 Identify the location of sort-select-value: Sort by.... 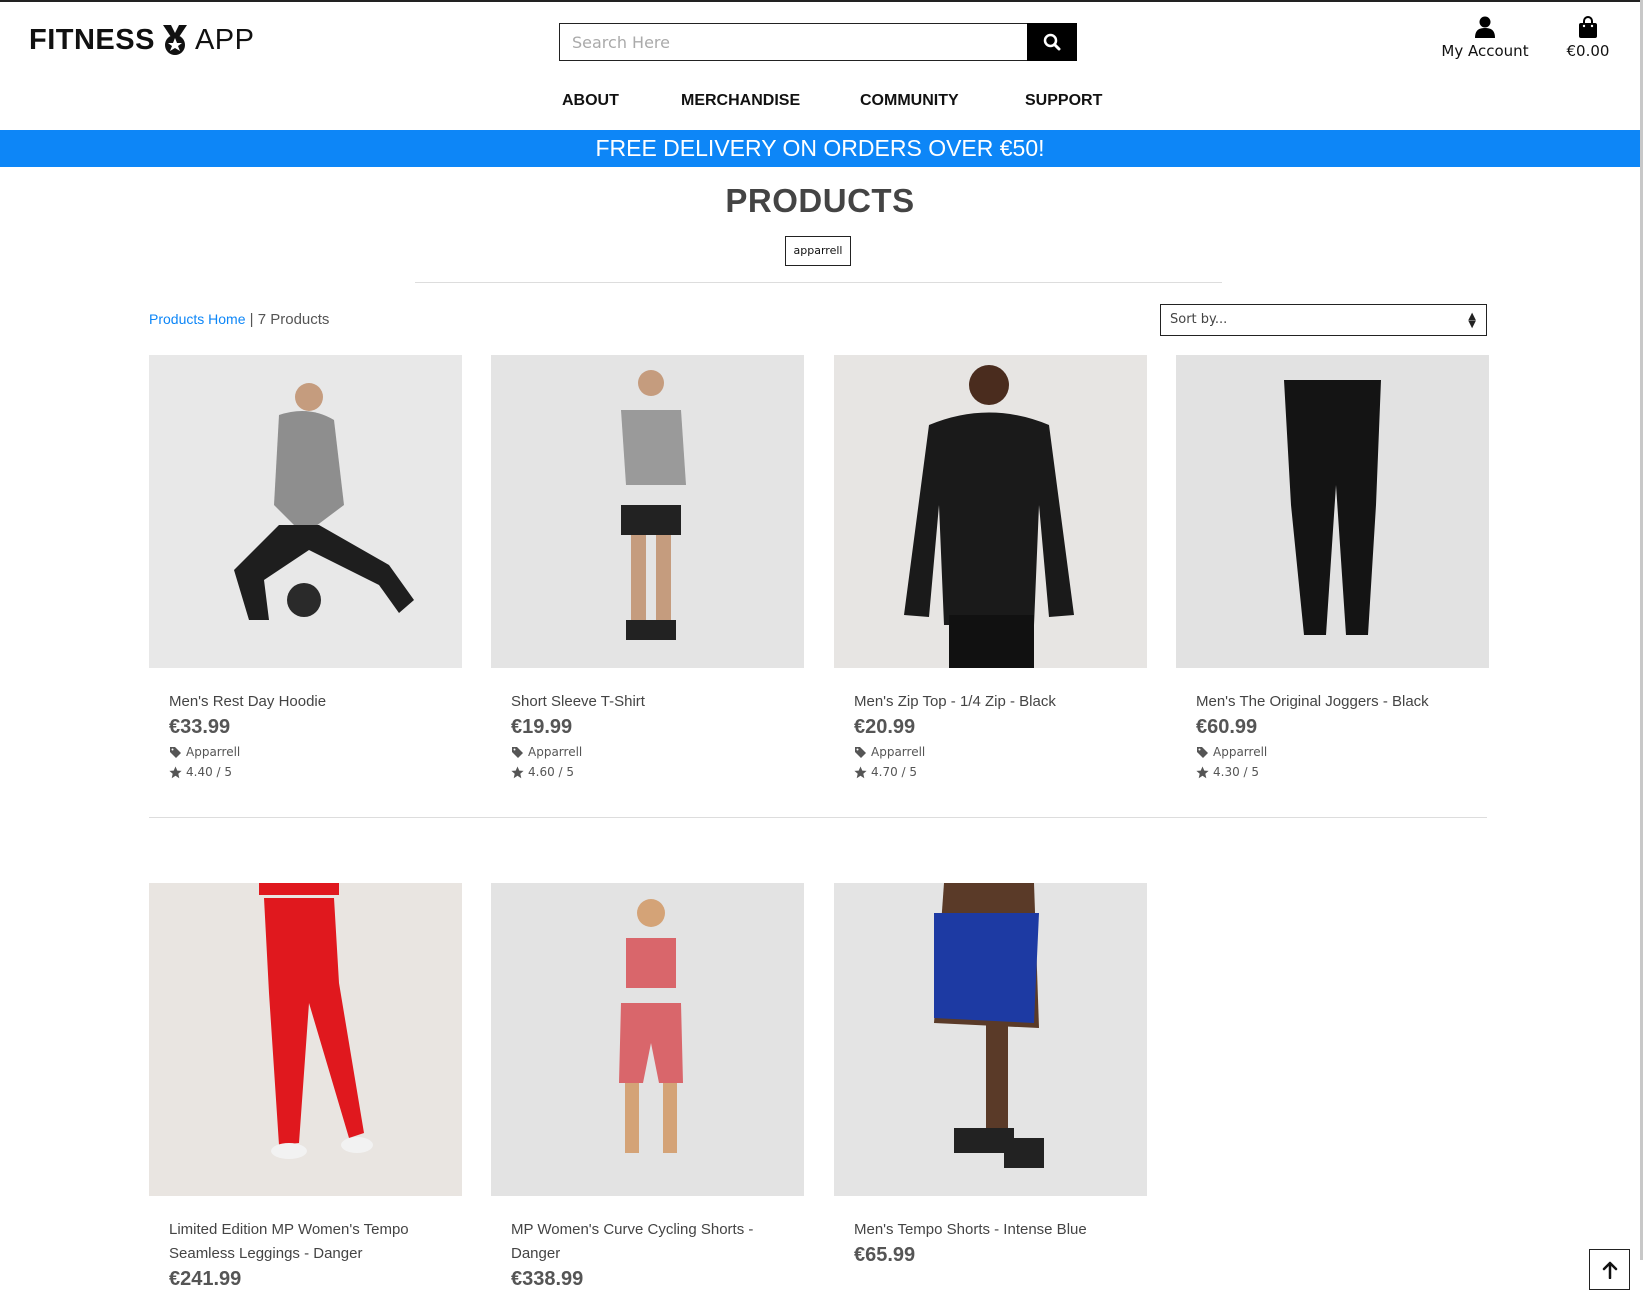
(1199, 319).